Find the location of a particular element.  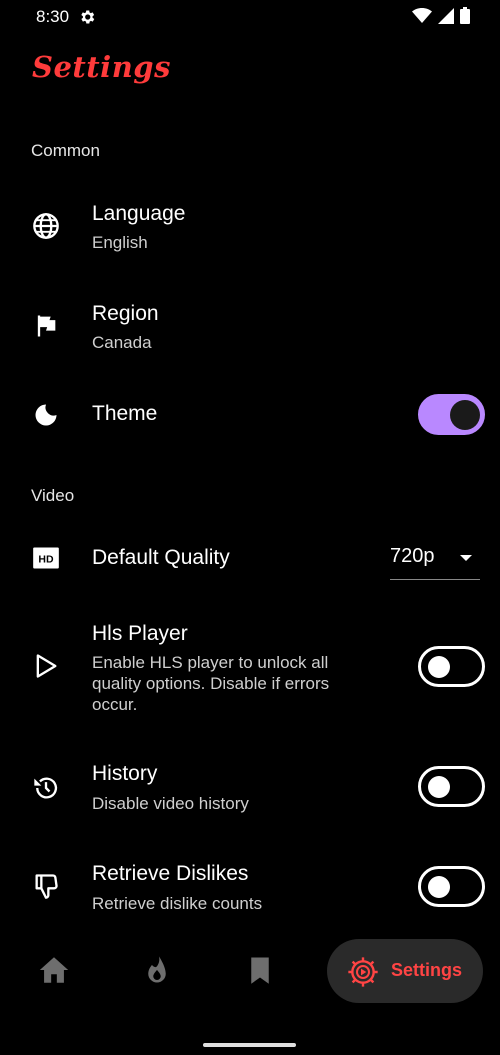

status-icons is located at coordinates (441, 15).